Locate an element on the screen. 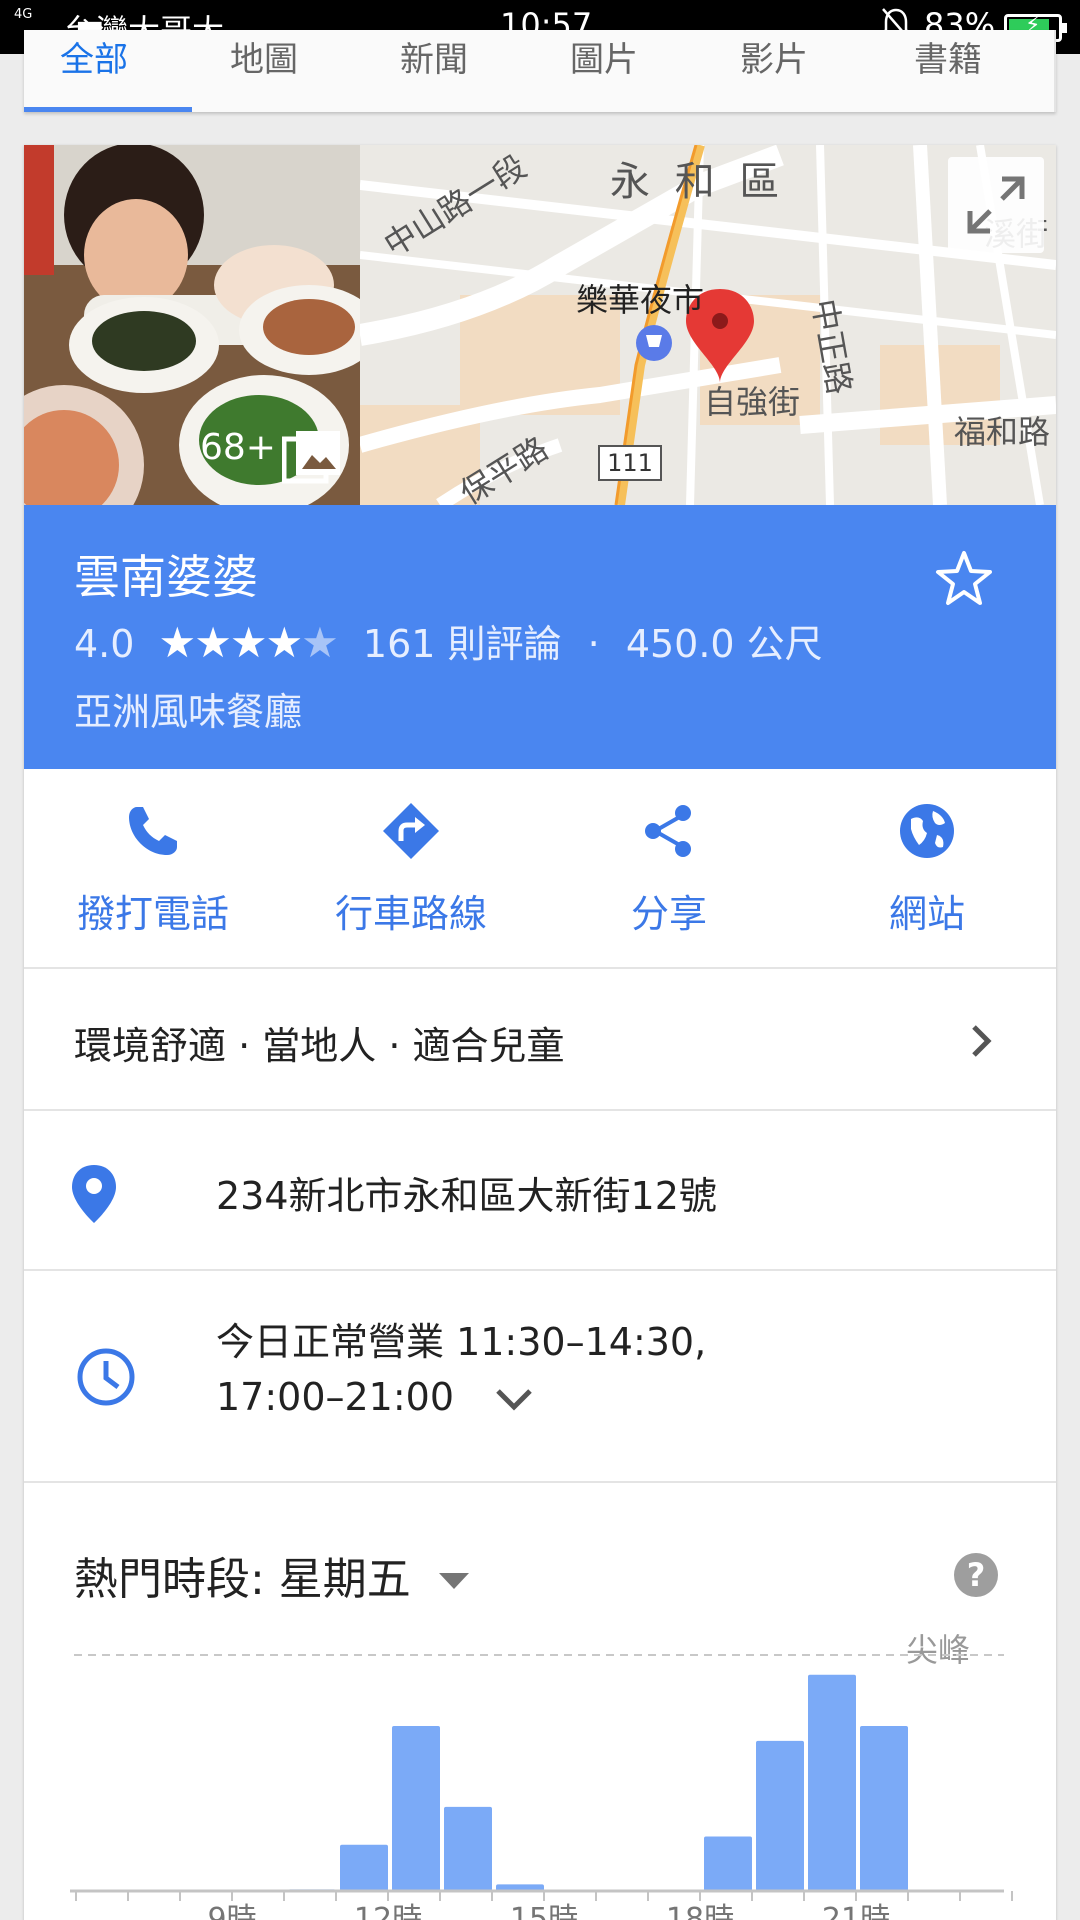  map-label-market: 樂華夜市 is located at coordinates (640, 300).